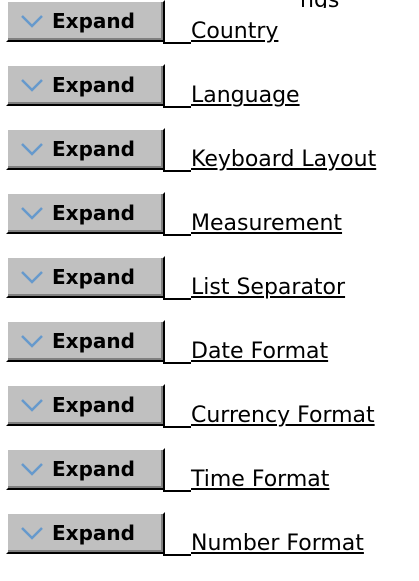 This screenshot has width=419, height=581. What do you see at coordinates (245, 96) in the screenshot?
I see `setting-link: Language` at bounding box center [245, 96].